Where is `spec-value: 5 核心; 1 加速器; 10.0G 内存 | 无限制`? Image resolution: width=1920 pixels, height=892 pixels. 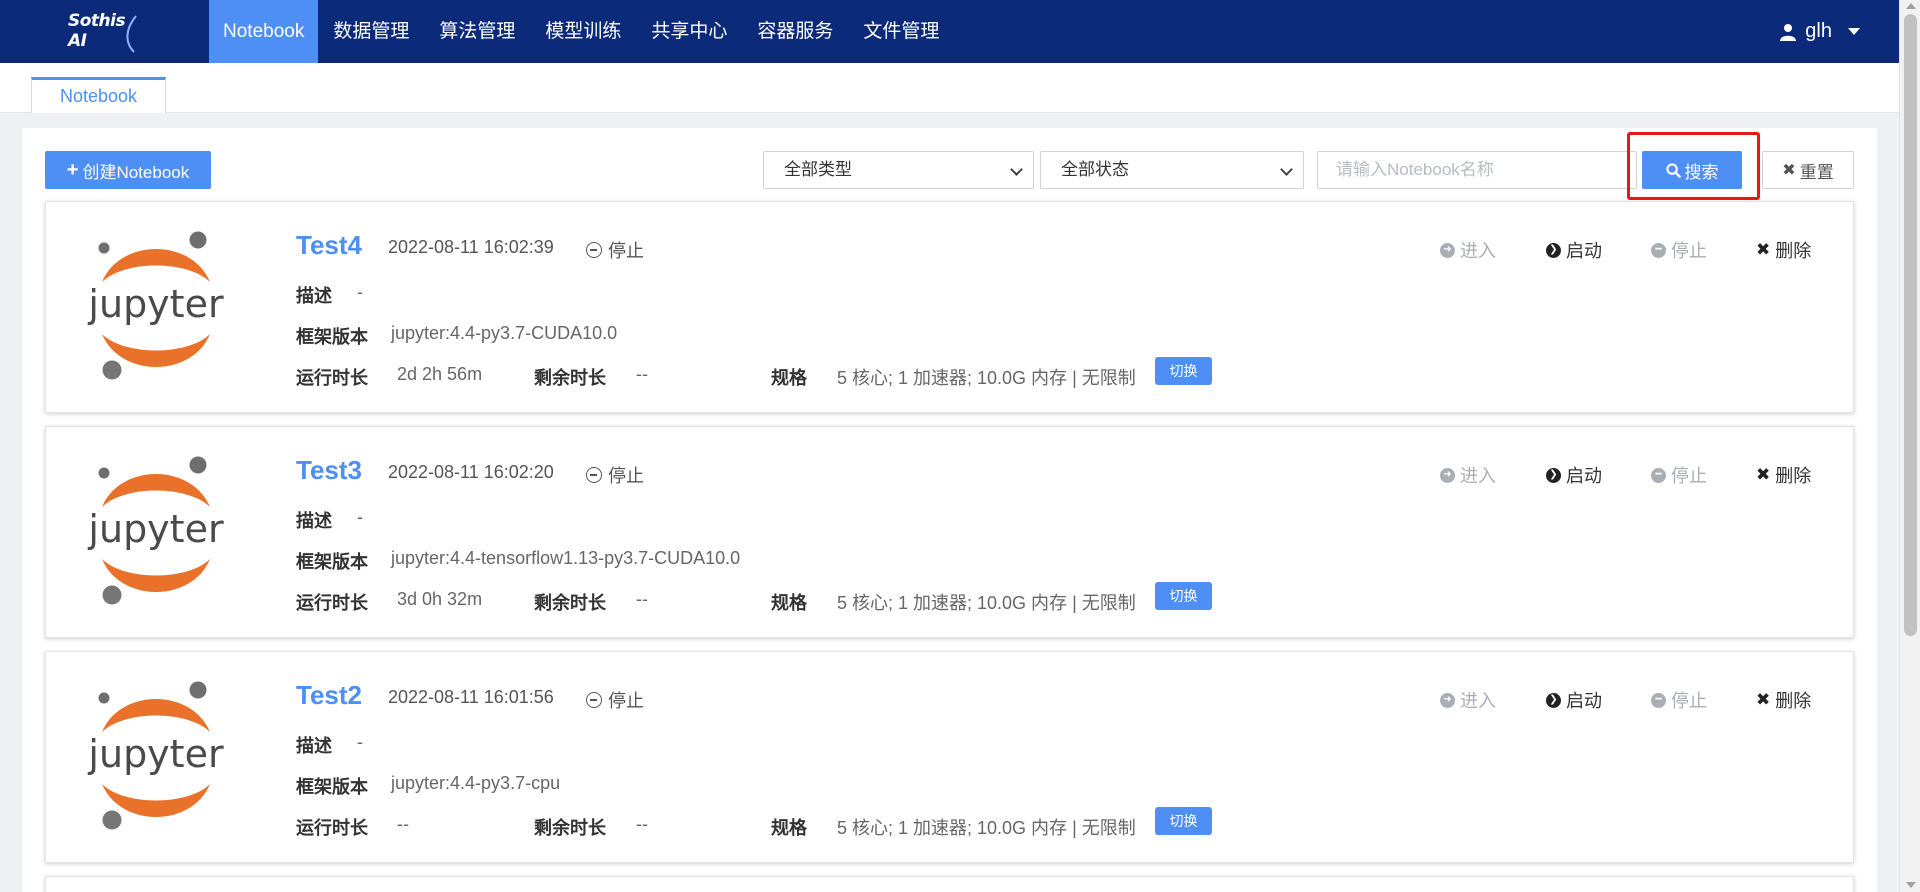
spec-value: 5 核心; 1 加速器; 10.0G 内存 | 无限制 is located at coordinates (986, 603).